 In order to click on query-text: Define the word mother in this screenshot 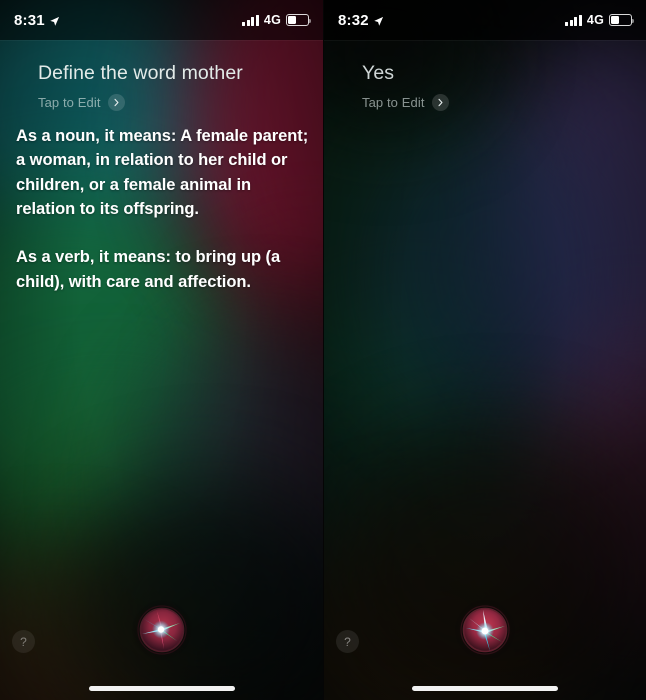, I will do `click(140, 73)`.